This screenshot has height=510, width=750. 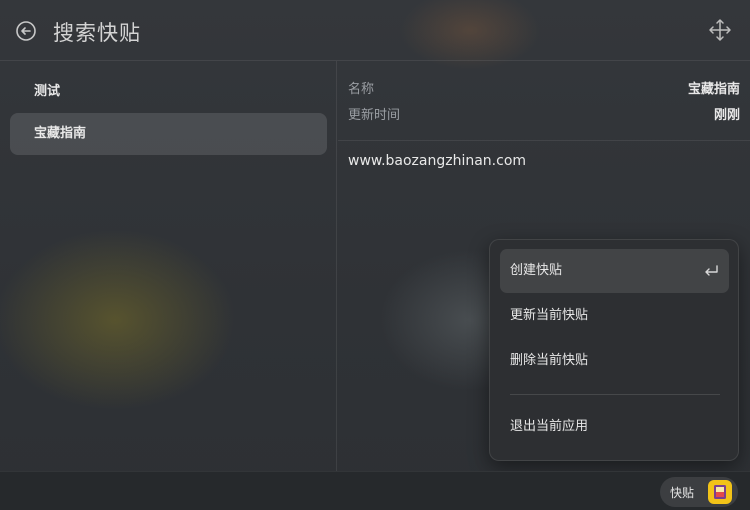 What do you see at coordinates (544, 114) in the screenshot?
I see `updated-row: 更新时间 刚刚` at bounding box center [544, 114].